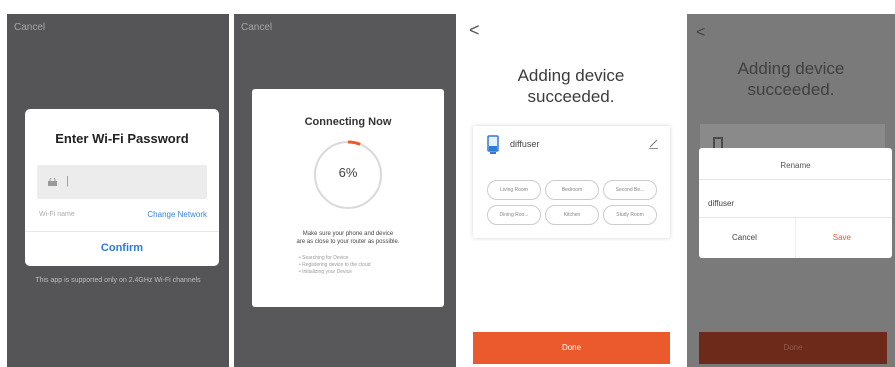 This screenshot has width=895, height=367. Describe the element at coordinates (122, 138) in the screenshot. I see `dialog-title: Enter Wi-Fi Password` at that location.